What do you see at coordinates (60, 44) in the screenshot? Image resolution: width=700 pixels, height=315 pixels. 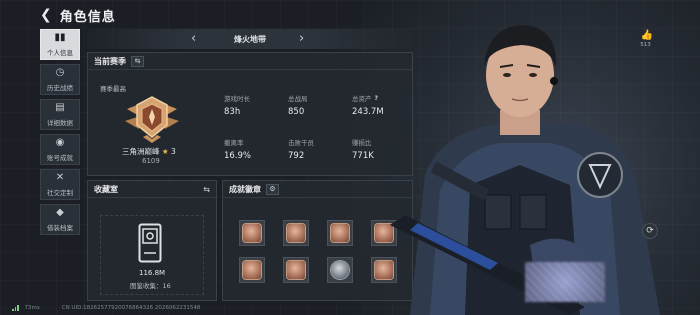 I see `nav-item-personal-info: ▮▮ 个人信息` at bounding box center [60, 44].